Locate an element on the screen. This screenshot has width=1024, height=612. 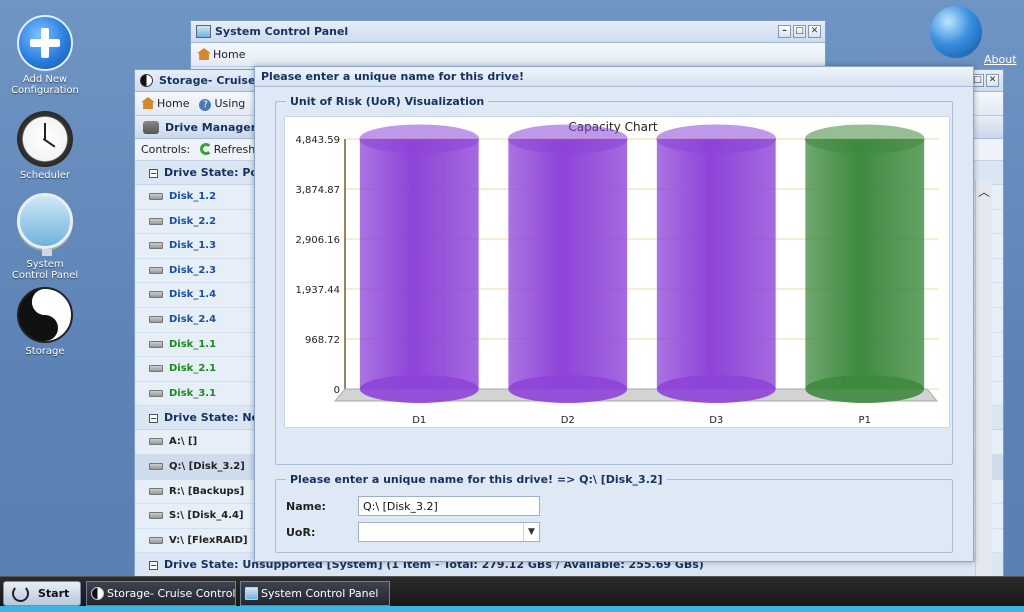
disk-name: V:\ [FlexRAID] is located at coordinates (208, 540).